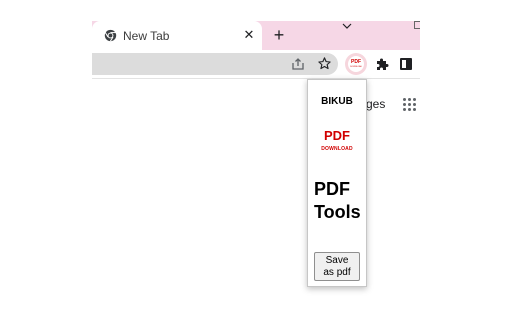  What do you see at coordinates (337, 260) in the screenshot?
I see `save-button-line1: Save` at bounding box center [337, 260].